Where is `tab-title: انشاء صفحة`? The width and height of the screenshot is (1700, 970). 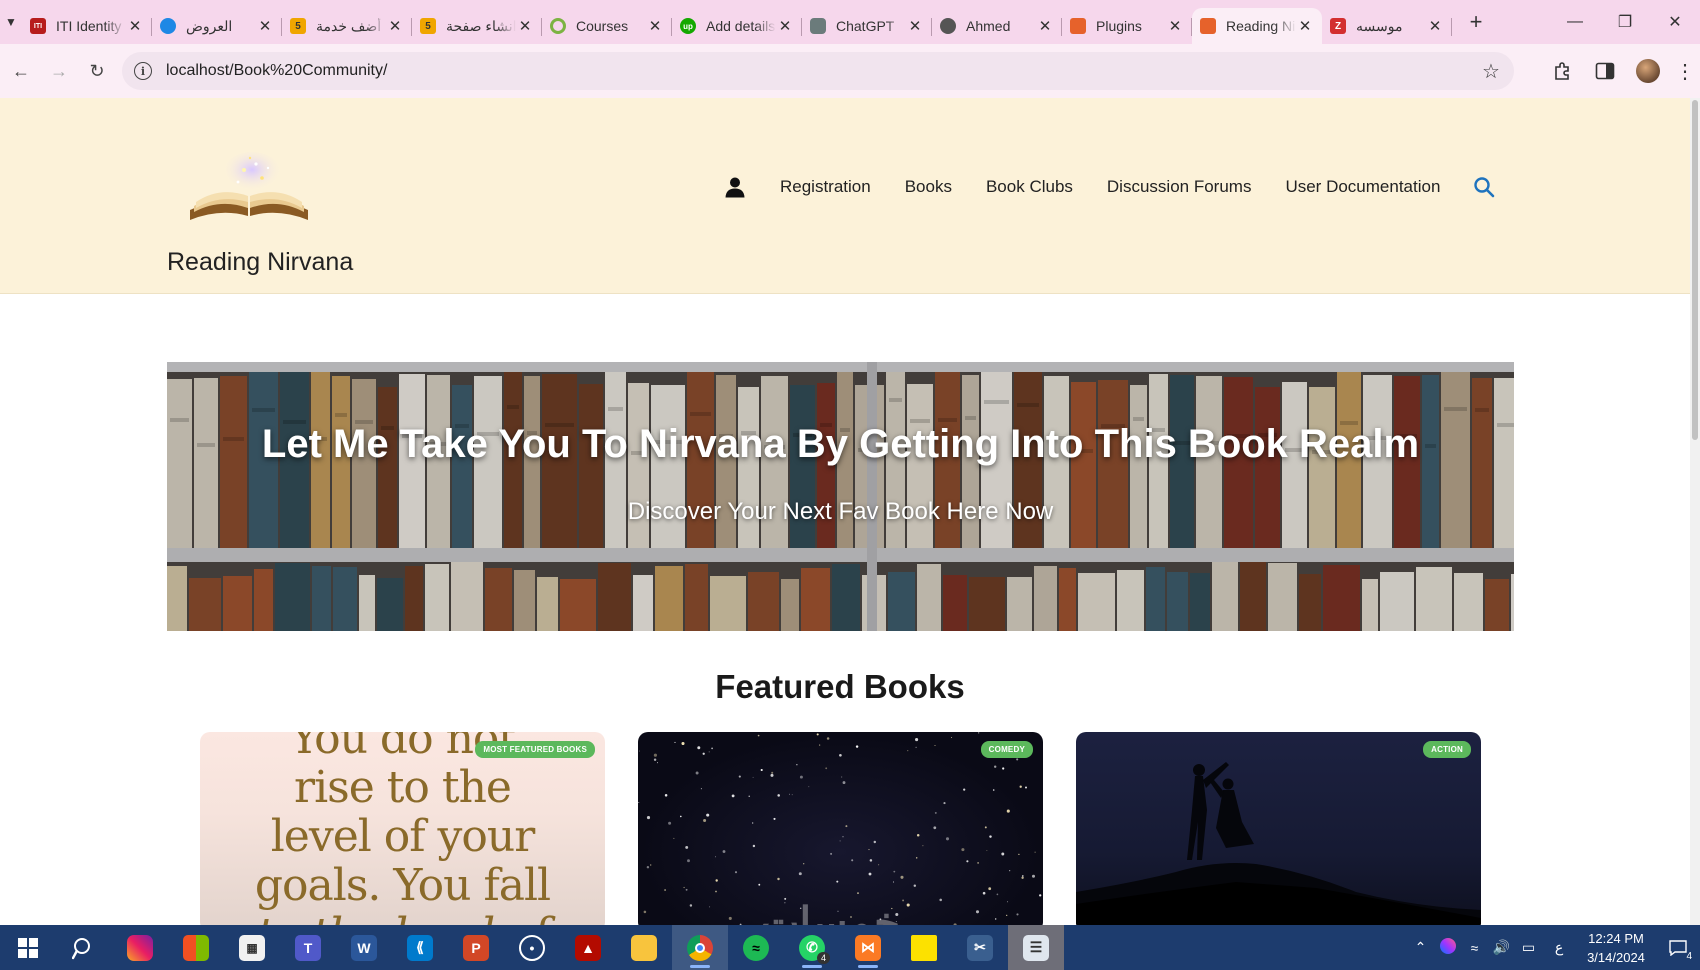 tab-title: انشاء صفحة is located at coordinates (481, 25).